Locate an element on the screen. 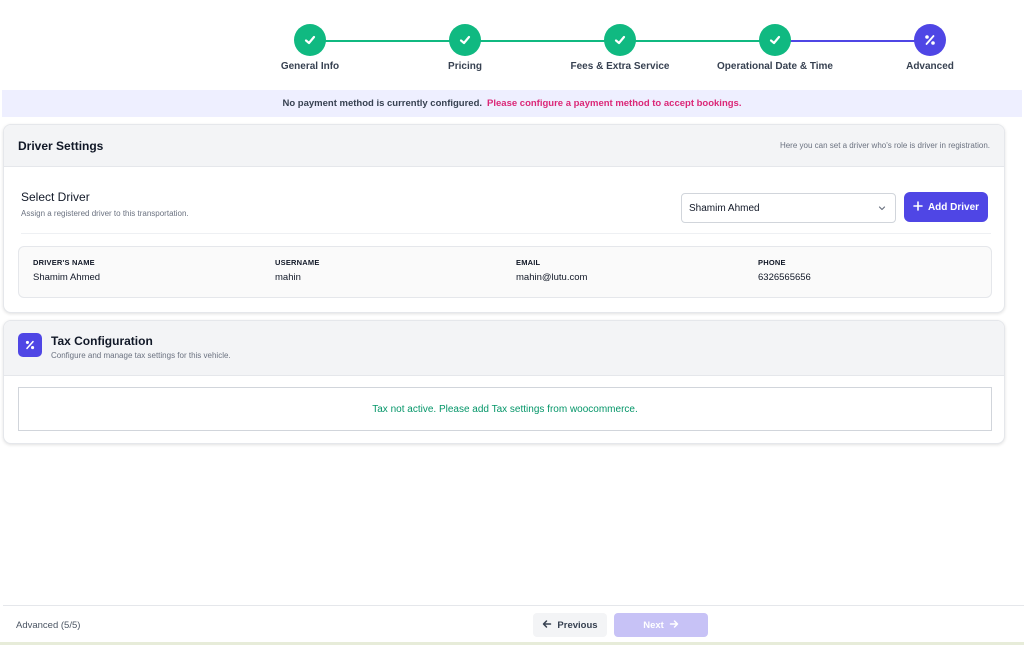 This screenshot has width=1024, height=645. arrow-left-icon is located at coordinates (547, 625).